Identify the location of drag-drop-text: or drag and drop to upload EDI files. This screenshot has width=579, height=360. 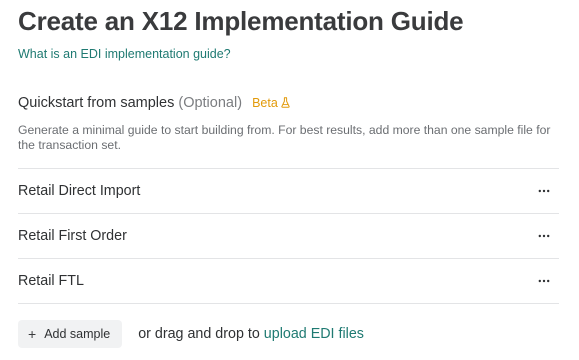
(251, 334).